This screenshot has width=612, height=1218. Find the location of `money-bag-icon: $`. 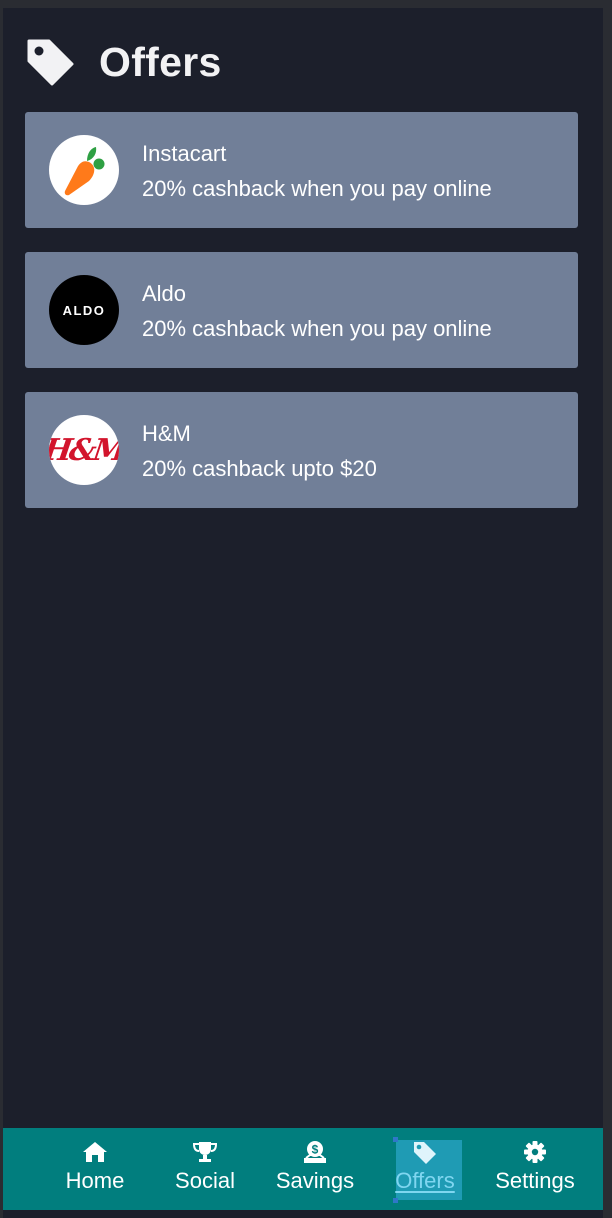

money-bag-icon: $ is located at coordinates (315, 1152).